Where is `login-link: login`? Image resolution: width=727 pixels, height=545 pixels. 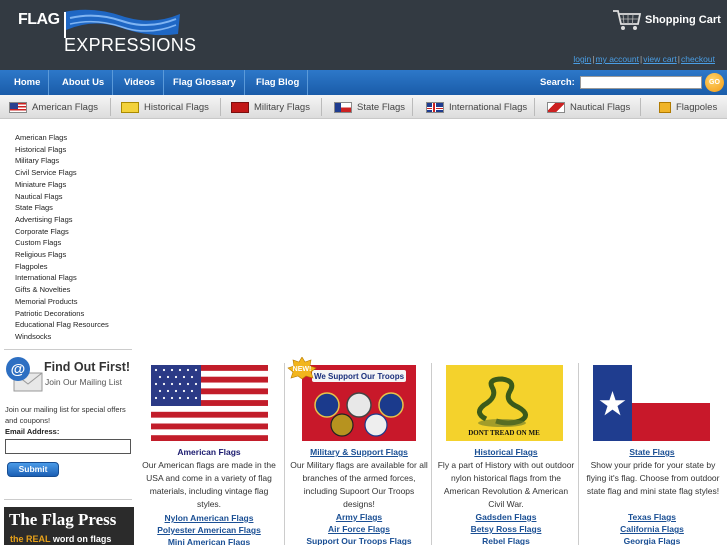 login-link: login is located at coordinates (582, 59).